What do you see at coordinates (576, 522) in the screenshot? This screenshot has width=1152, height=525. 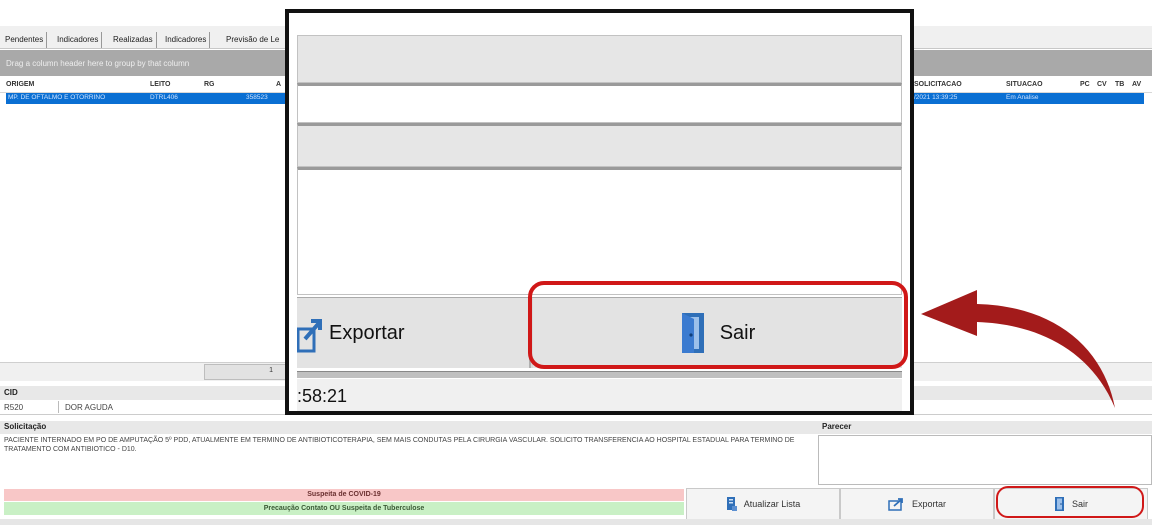 I see `status-strip` at bounding box center [576, 522].